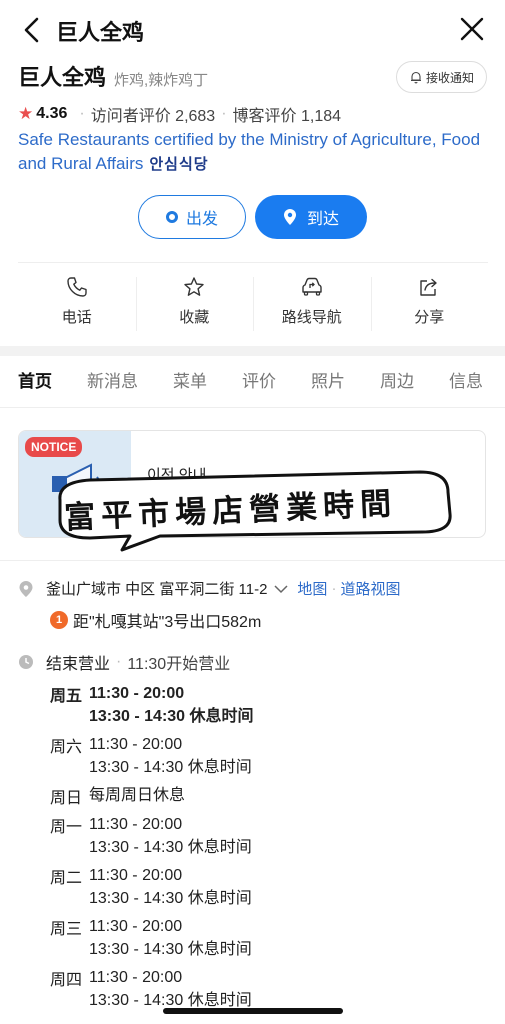 This screenshot has width=505, height=1024. What do you see at coordinates (35, 381) in the screenshot?
I see `tab-home: 首页` at bounding box center [35, 381].